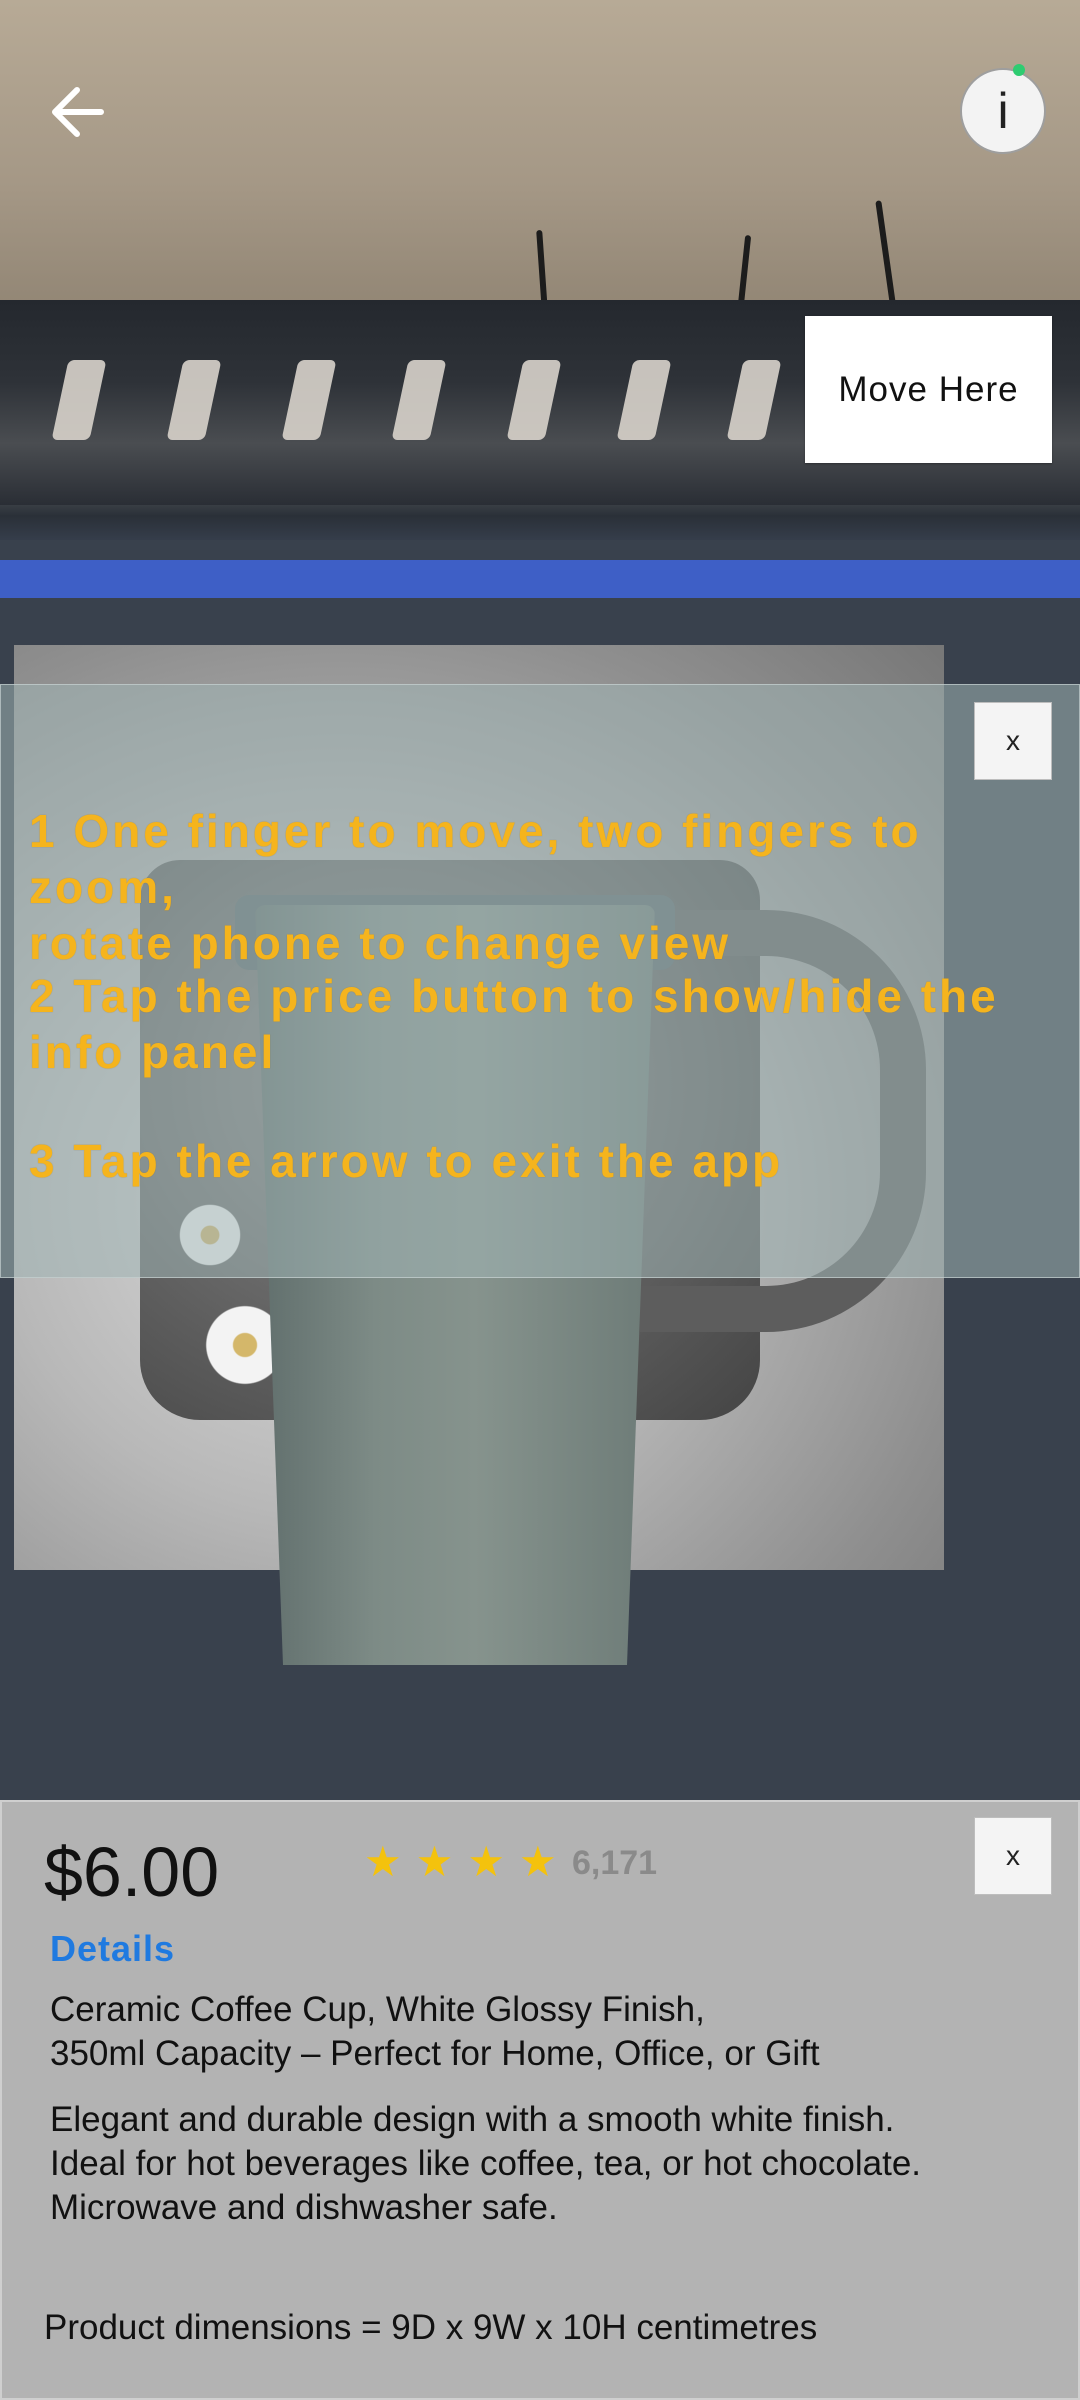 The height and width of the screenshot is (2400, 1080). I want to click on back-arrow-icon, so click(78, 112).